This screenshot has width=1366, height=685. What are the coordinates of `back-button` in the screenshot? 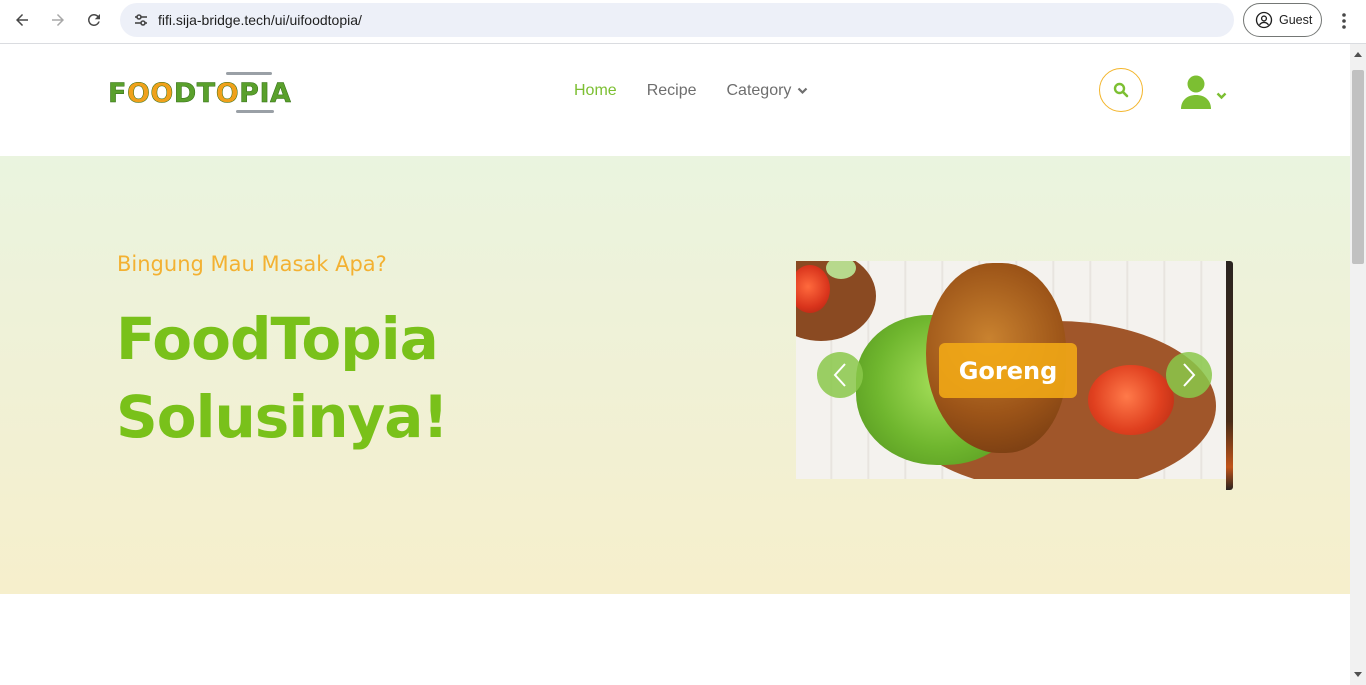 It's located at (22, 20).